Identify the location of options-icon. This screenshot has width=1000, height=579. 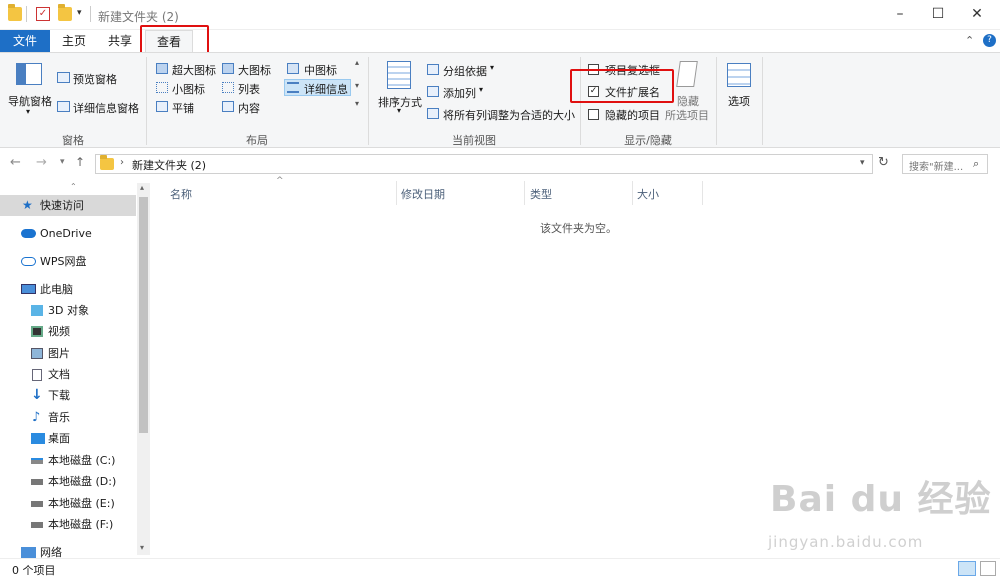
(739, 75).